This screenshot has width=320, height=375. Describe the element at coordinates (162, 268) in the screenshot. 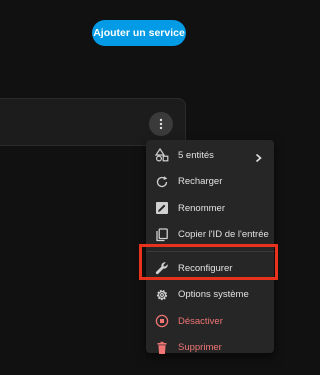

I see `wrench-icon` at that location.